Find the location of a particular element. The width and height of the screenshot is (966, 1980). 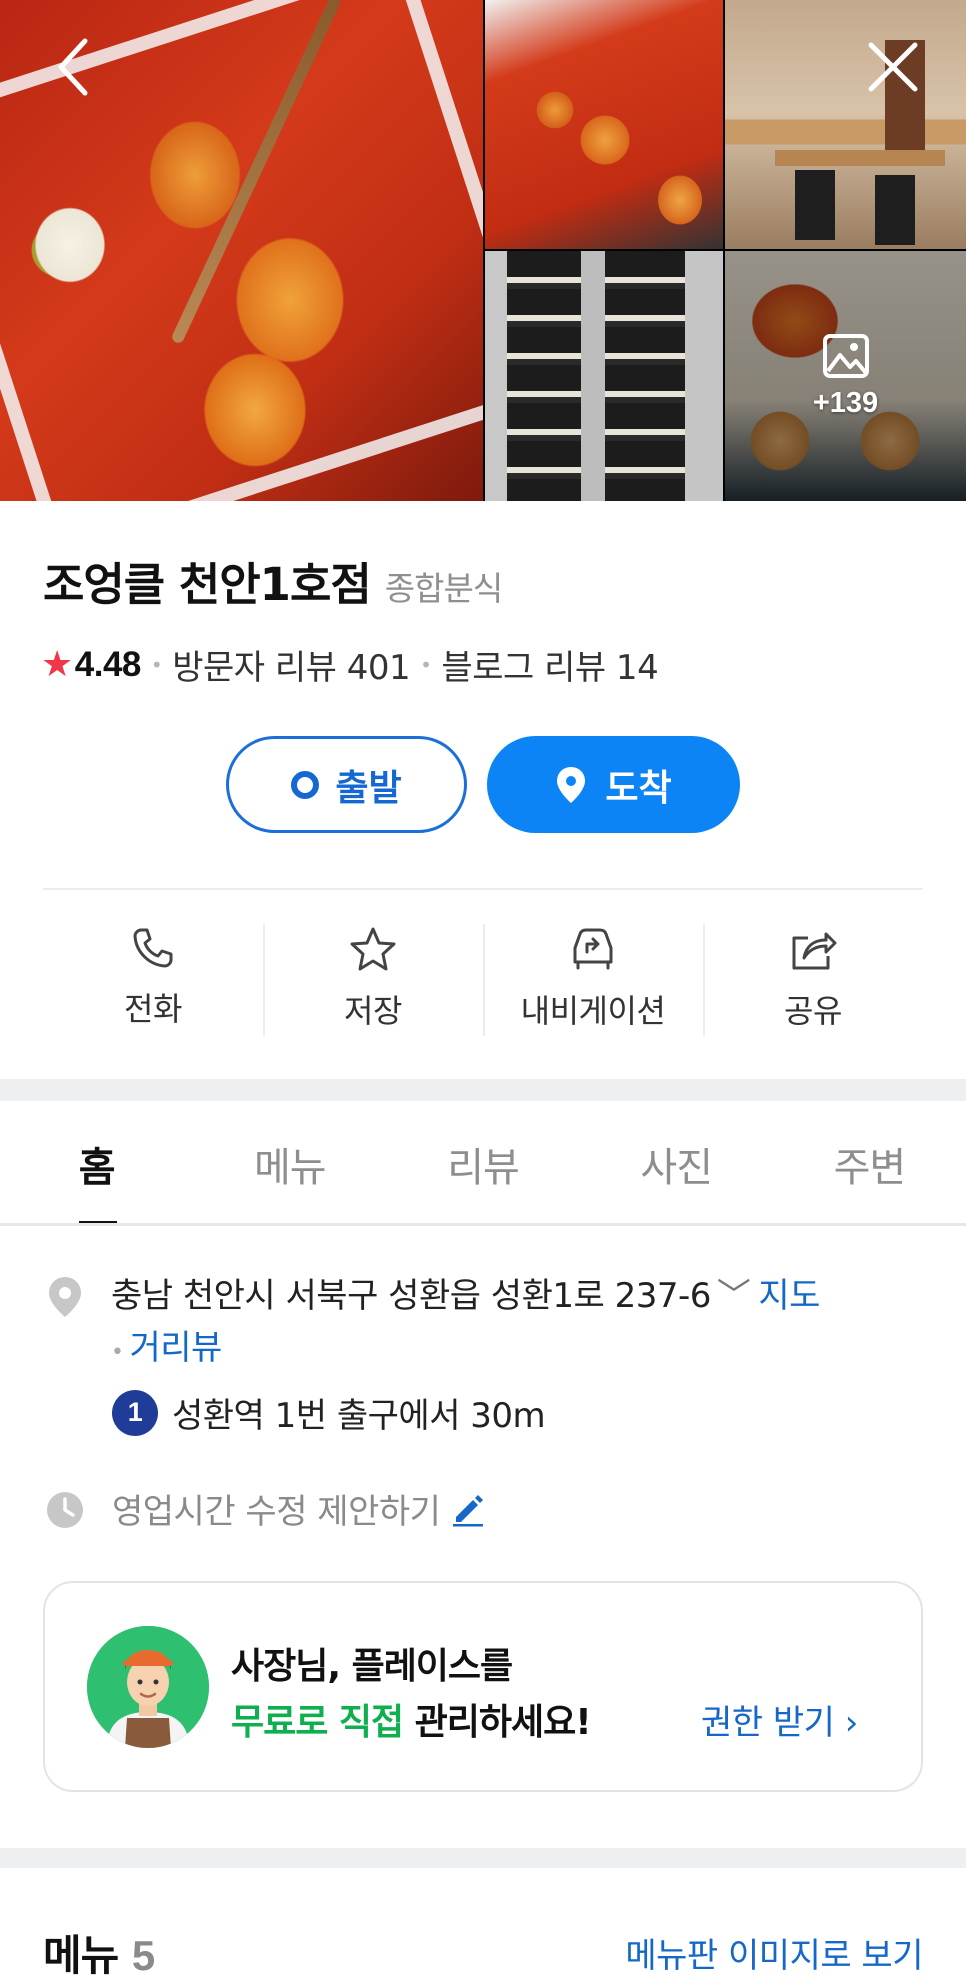

menu-count: 5 is located at coordinates (143, 1955).